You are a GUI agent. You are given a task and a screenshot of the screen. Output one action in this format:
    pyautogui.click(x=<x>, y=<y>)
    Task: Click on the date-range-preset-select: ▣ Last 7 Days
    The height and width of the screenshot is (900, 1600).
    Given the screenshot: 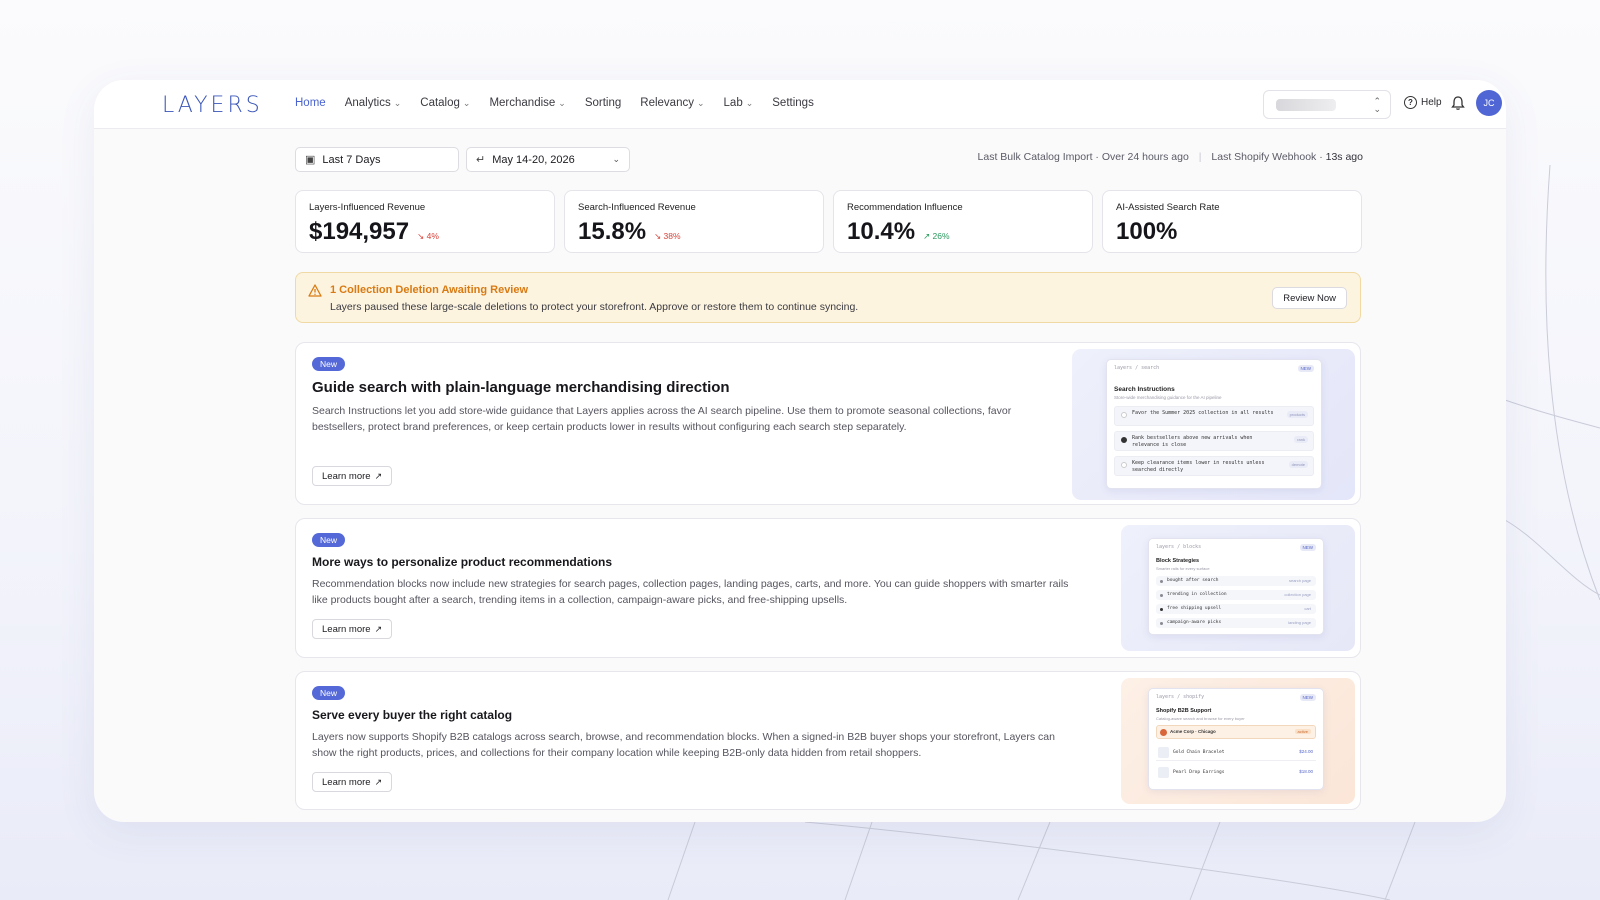 What is the action you would take?
    pyautogui.click(x=377, y=159)
    